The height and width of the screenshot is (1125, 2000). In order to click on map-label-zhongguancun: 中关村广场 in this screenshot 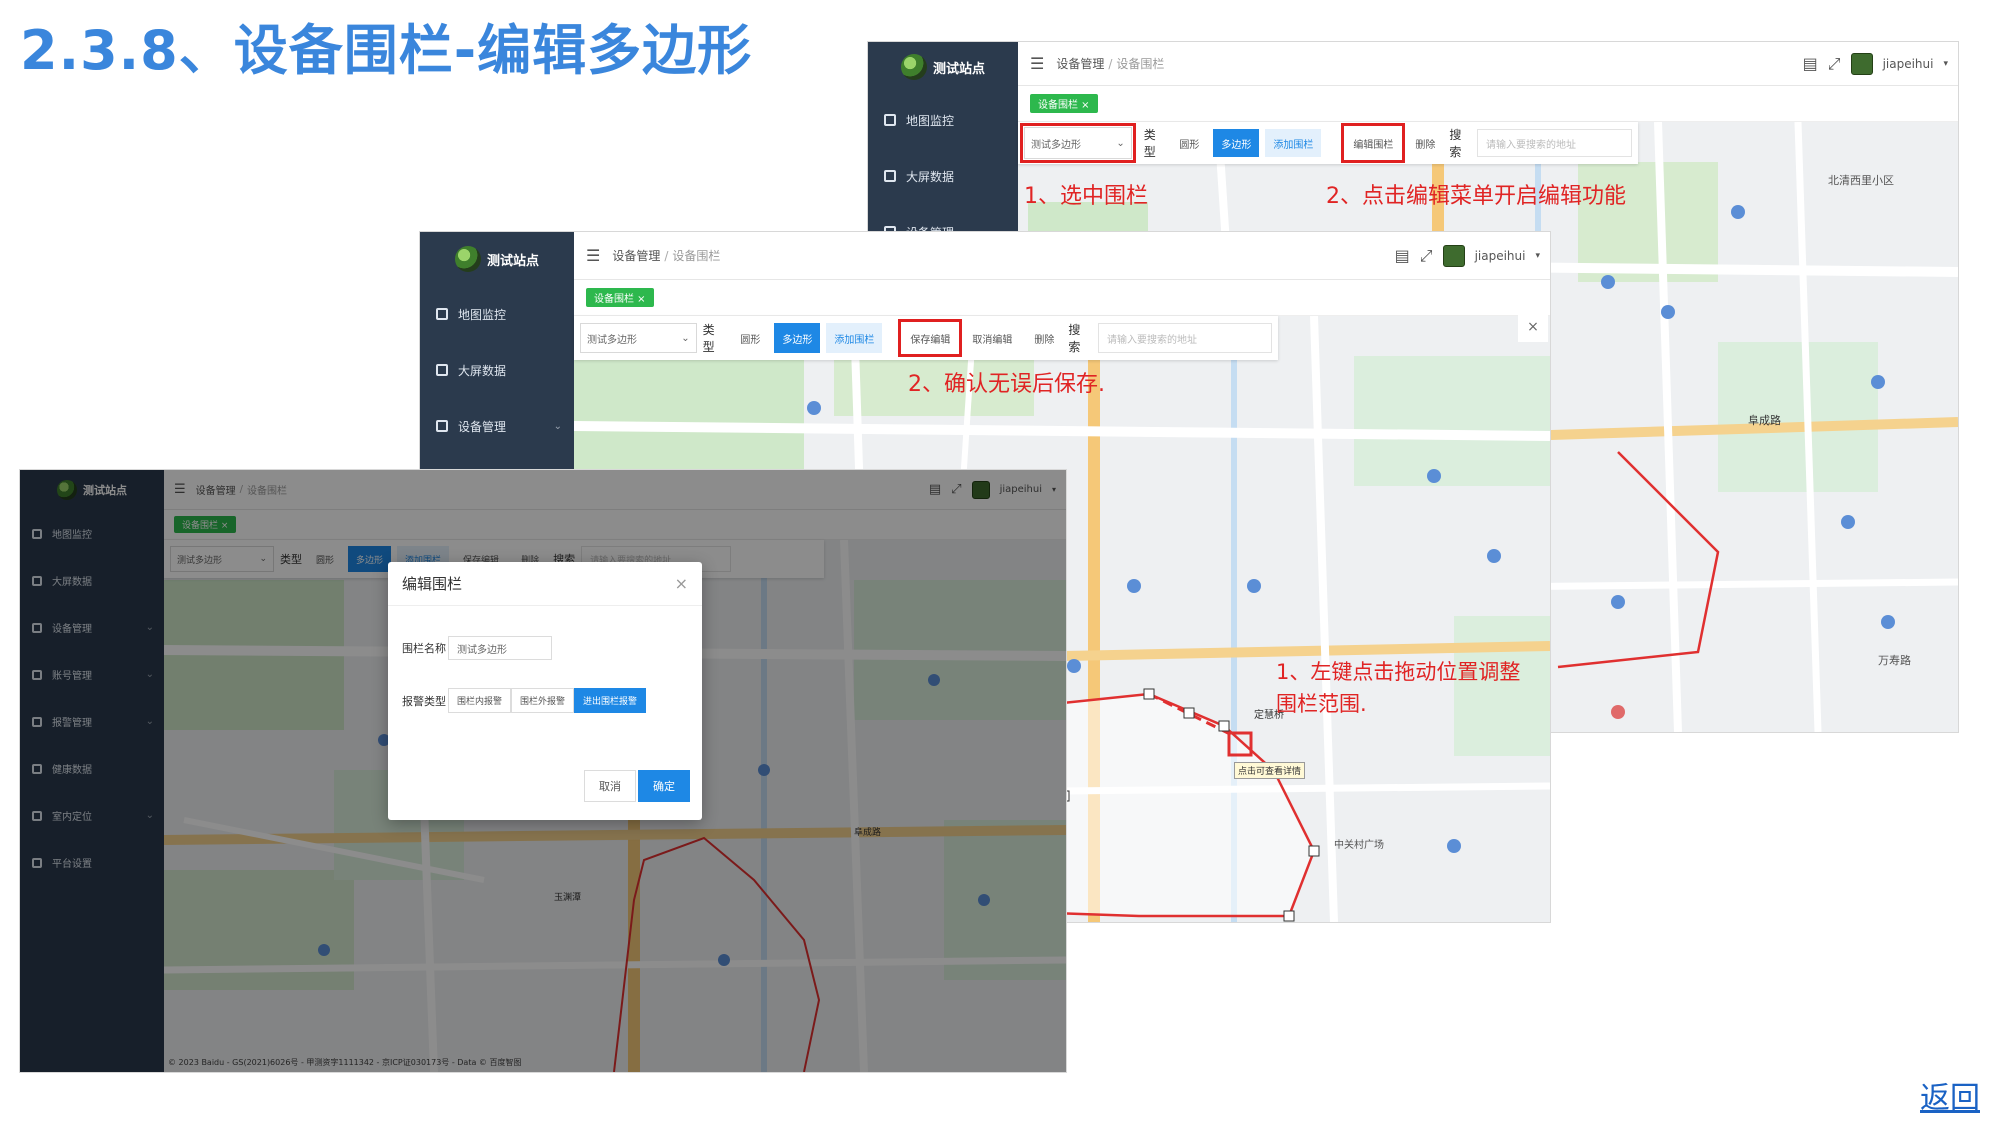, I will do `click(1359, 845)`.